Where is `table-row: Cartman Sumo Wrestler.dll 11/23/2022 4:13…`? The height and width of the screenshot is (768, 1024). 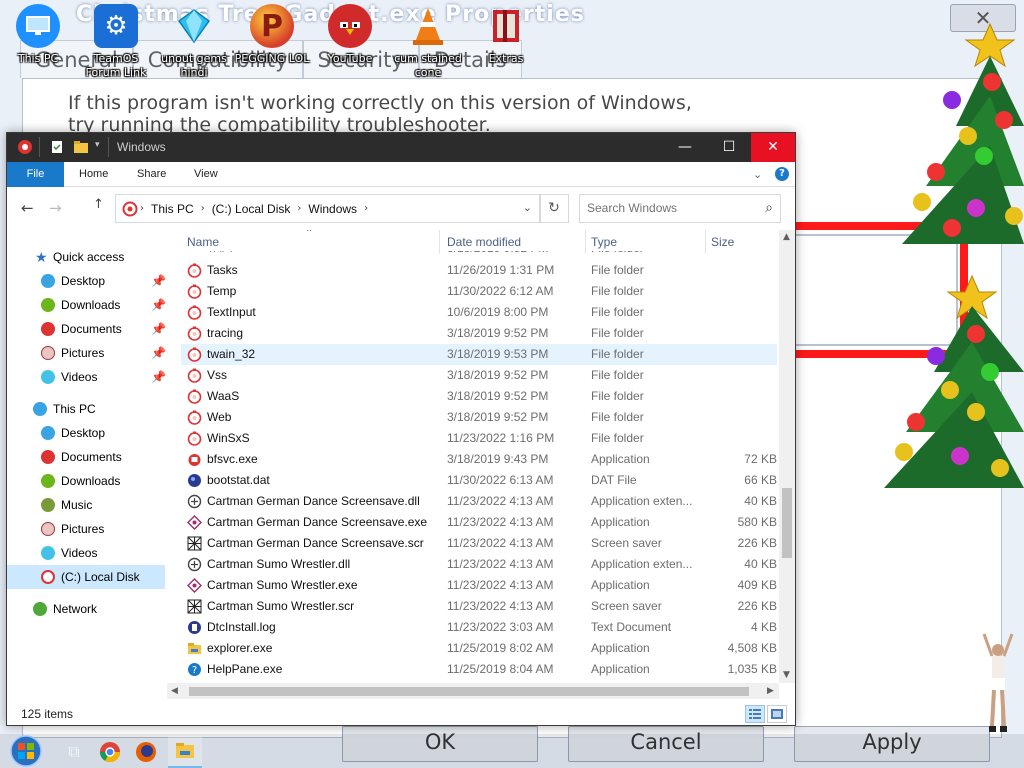 table-row: Cartman Sumo Wrestler.dll 11/23/2022 4:13… is located at coordinates (479, 564).